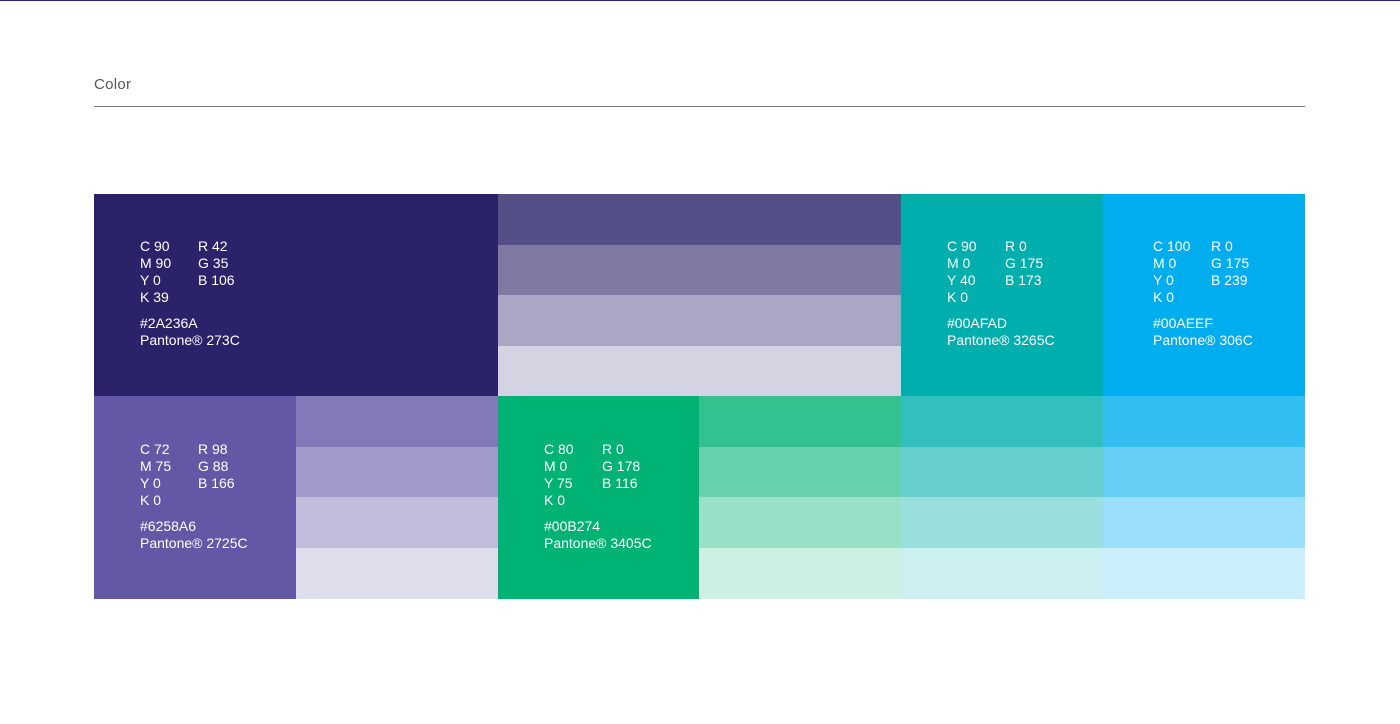 Image resolution: width=1400 pixels, height=724 pixels. I want to click on cmyk-c: C 80, so click(559, 449).